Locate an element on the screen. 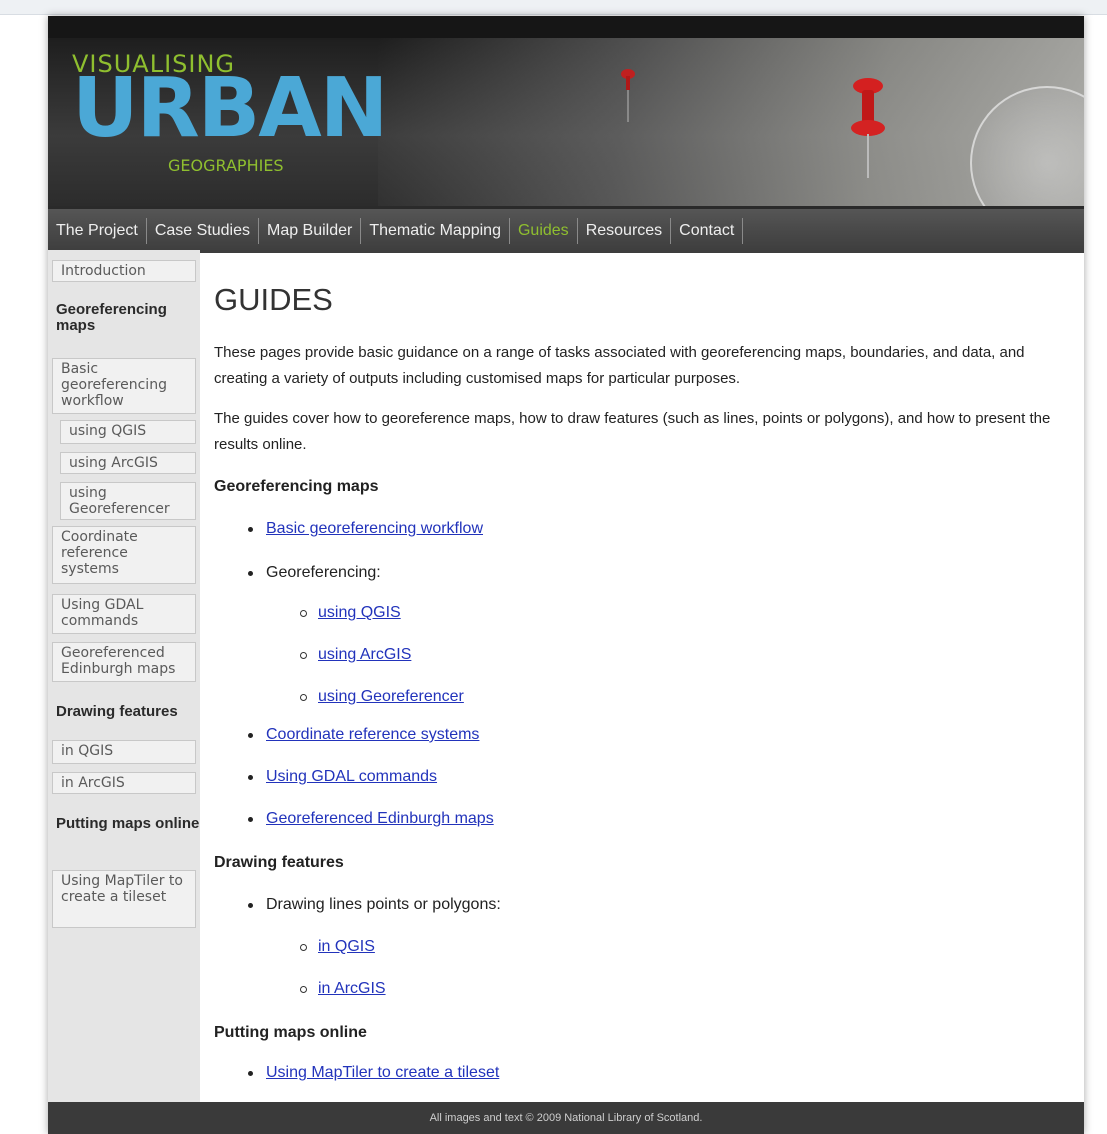  sidebar-item-in-qgis: in QGIS is located at coordinates (124, 752).